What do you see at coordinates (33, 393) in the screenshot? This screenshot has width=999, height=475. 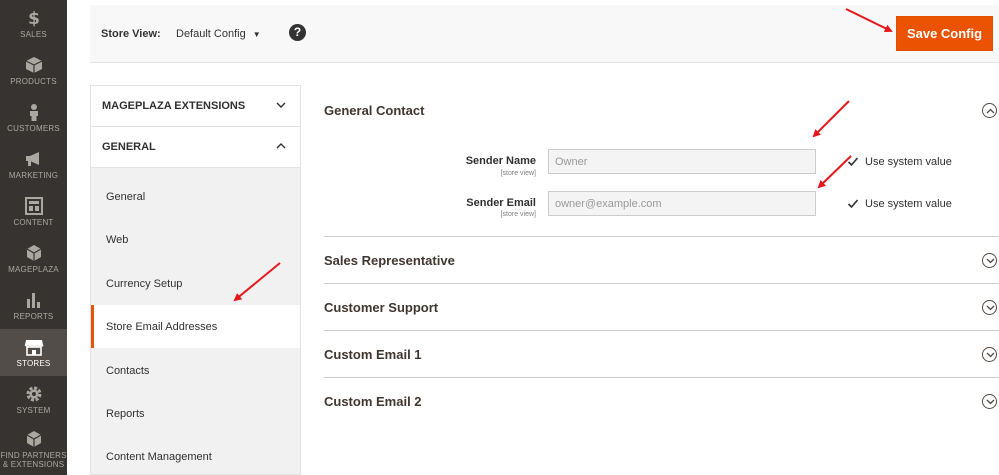 I see `gear-icon` at bounding box center [33, 393].